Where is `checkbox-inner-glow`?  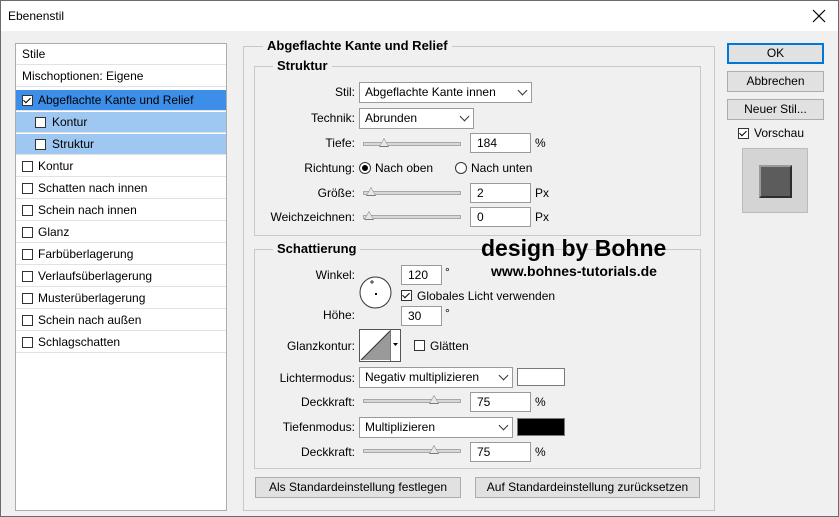 checkbox-inner-glow is located at coordinates (27, 210).